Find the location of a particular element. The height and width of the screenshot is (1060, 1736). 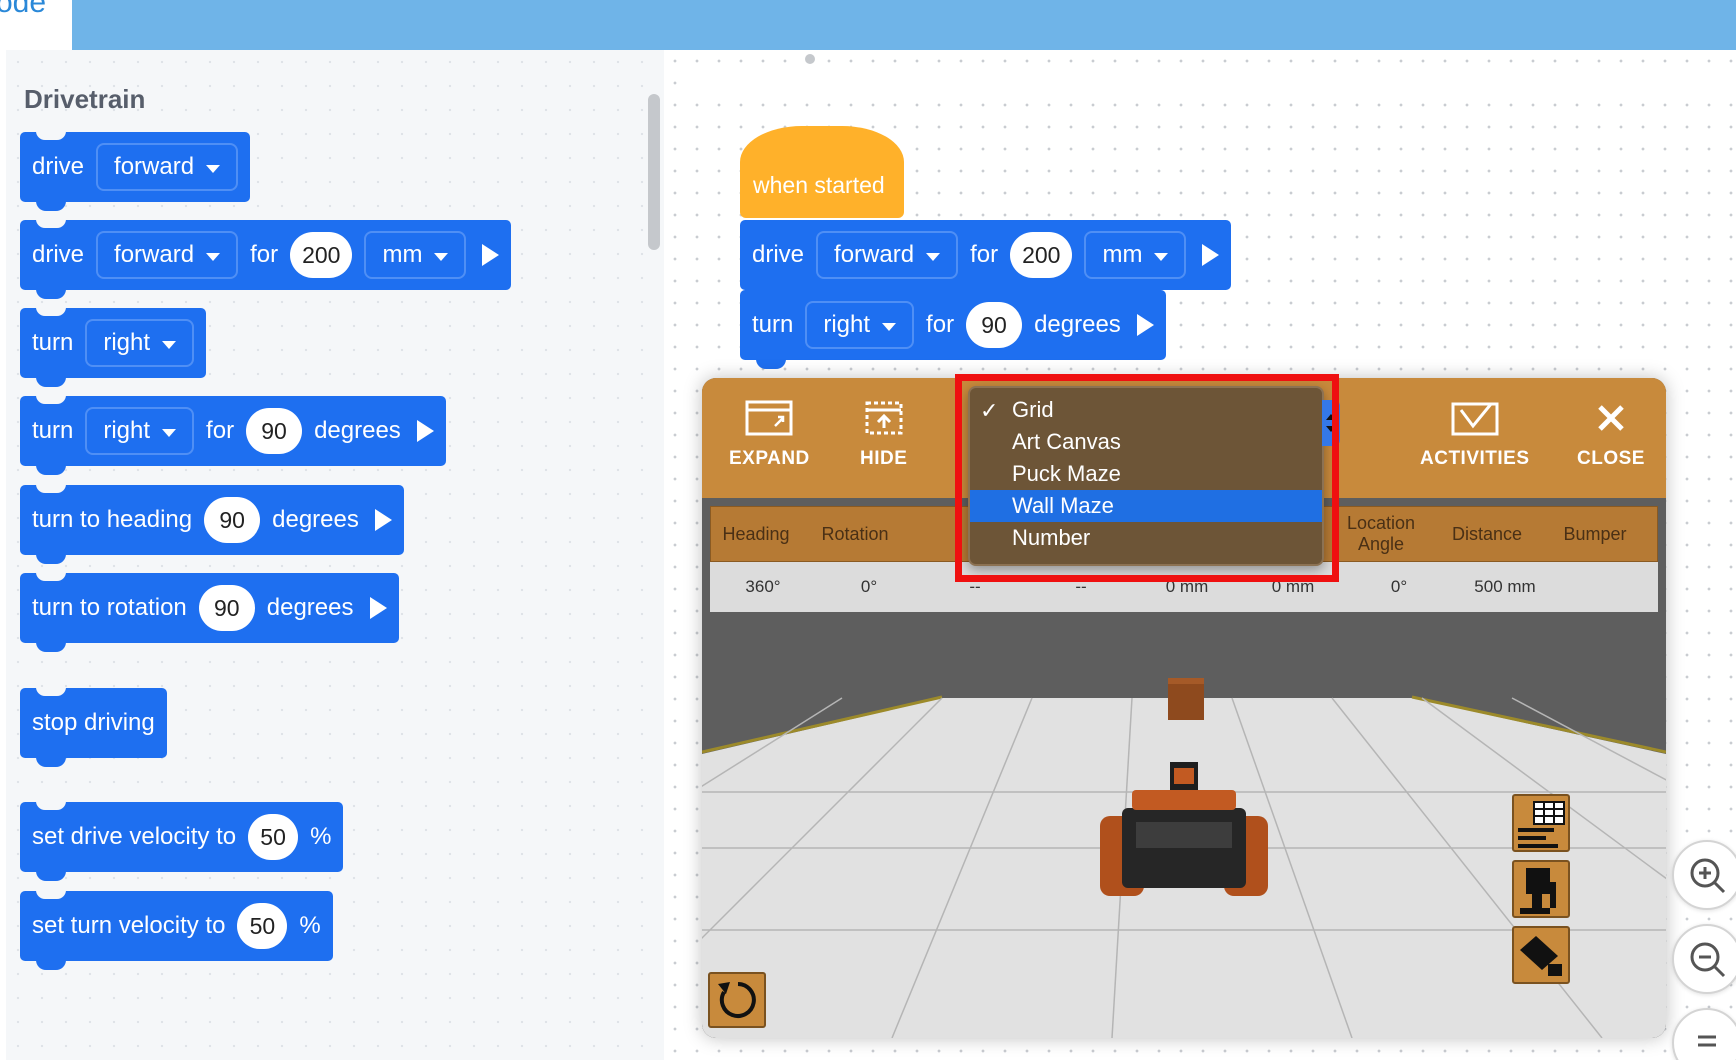

camera-view-button is located at coordinates (1541, 889).